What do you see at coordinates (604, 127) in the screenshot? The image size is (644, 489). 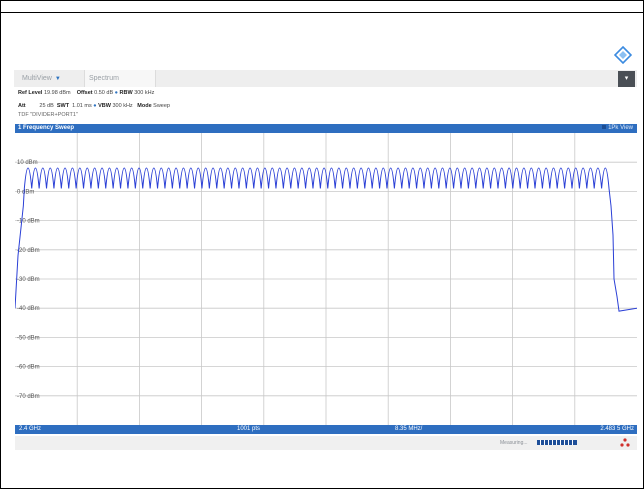 I see `trace-indicator-icon` at bounding box center [604, 127].